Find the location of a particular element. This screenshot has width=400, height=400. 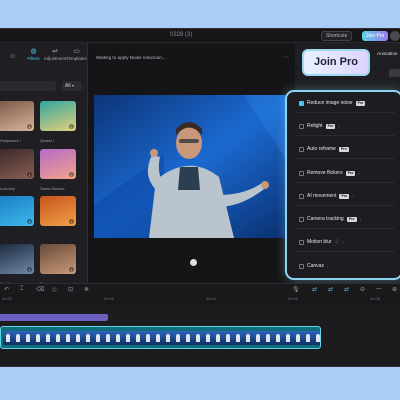

feature-label: Motion blur is located at coordinates (319, 242).